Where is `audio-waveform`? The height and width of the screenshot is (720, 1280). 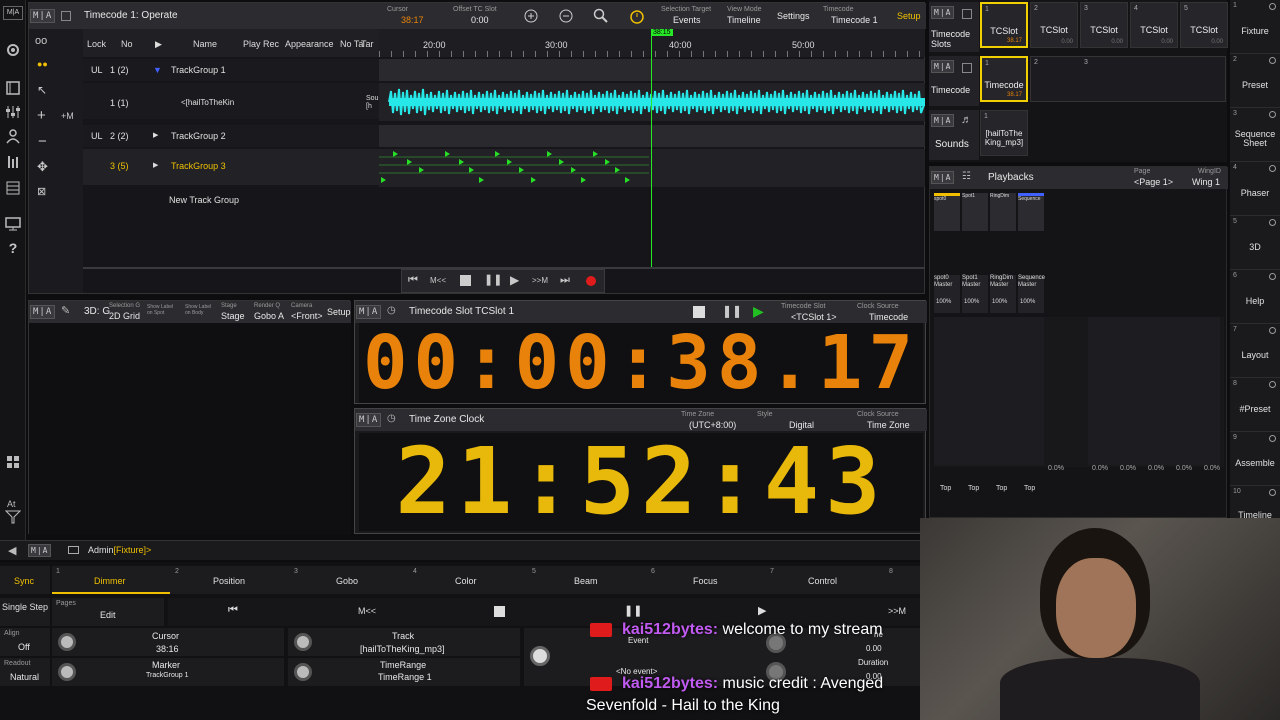 audio-waveform is located at coordinates (652, 102).